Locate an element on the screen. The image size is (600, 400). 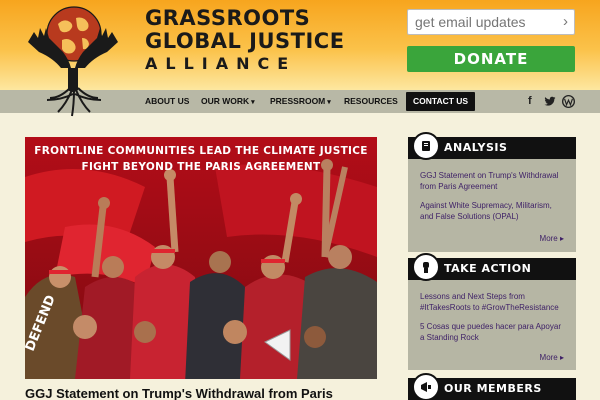
email-submit-arrow-icon: › is located at coordinates (565, 21).